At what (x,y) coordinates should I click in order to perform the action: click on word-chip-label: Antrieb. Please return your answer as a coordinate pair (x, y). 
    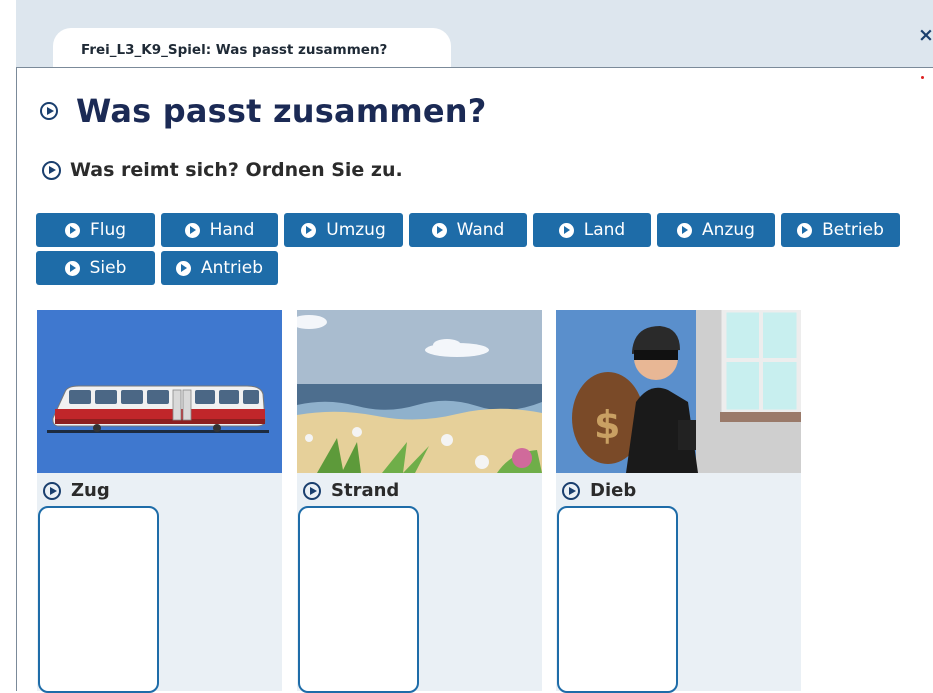
    Looking at the image, I should click on (232, 268).